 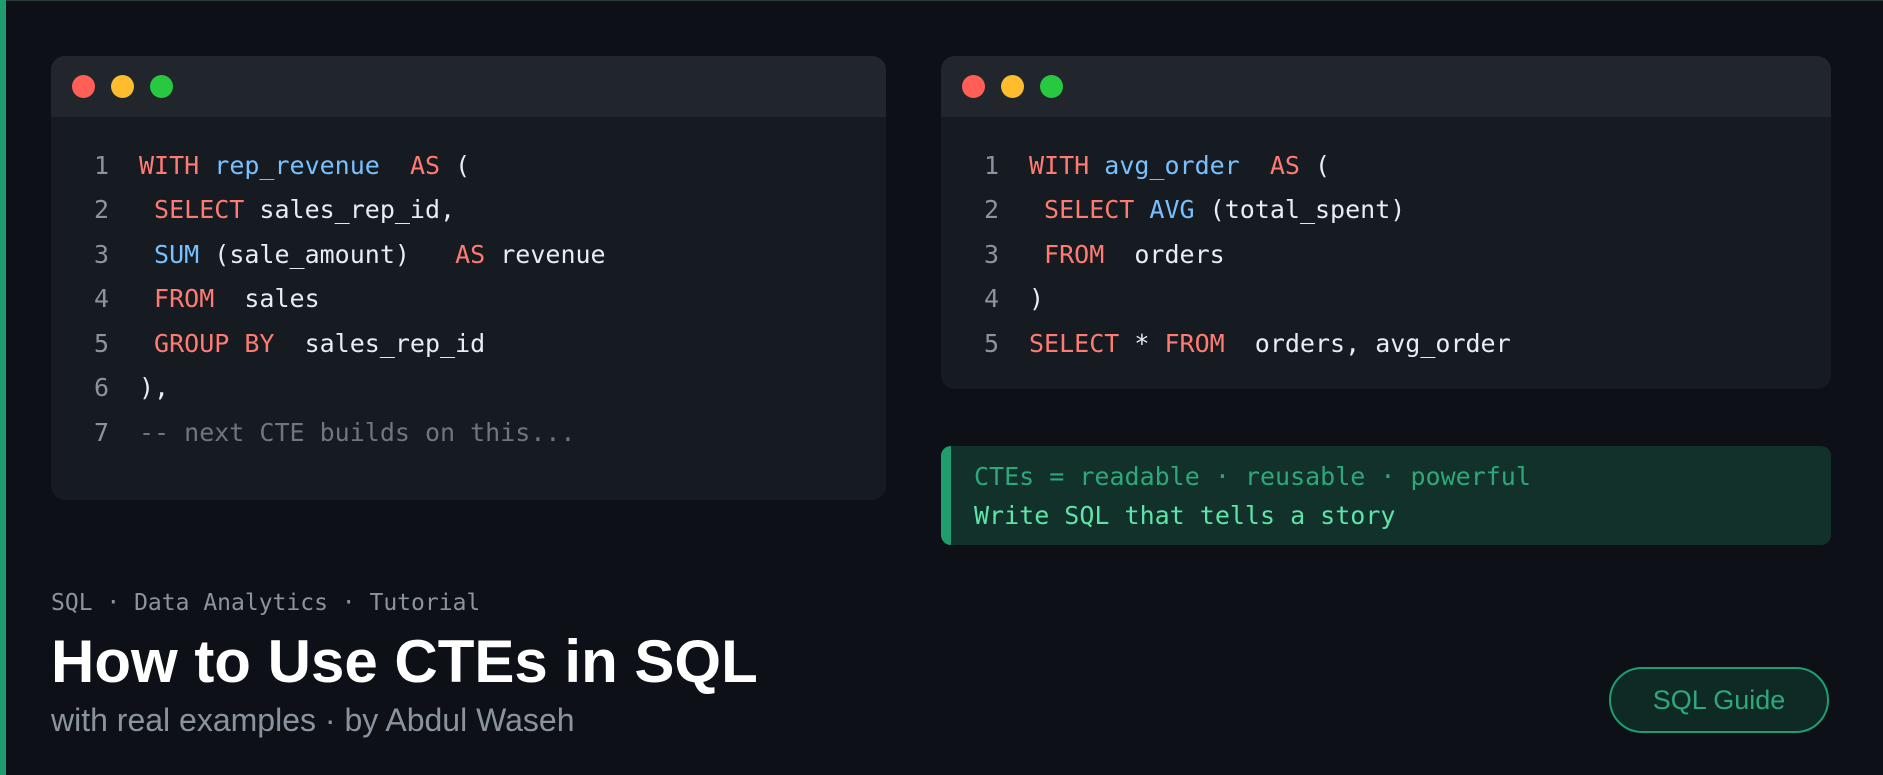 I want to click on code-token: rep_revenue, so click(x=312, y=165).